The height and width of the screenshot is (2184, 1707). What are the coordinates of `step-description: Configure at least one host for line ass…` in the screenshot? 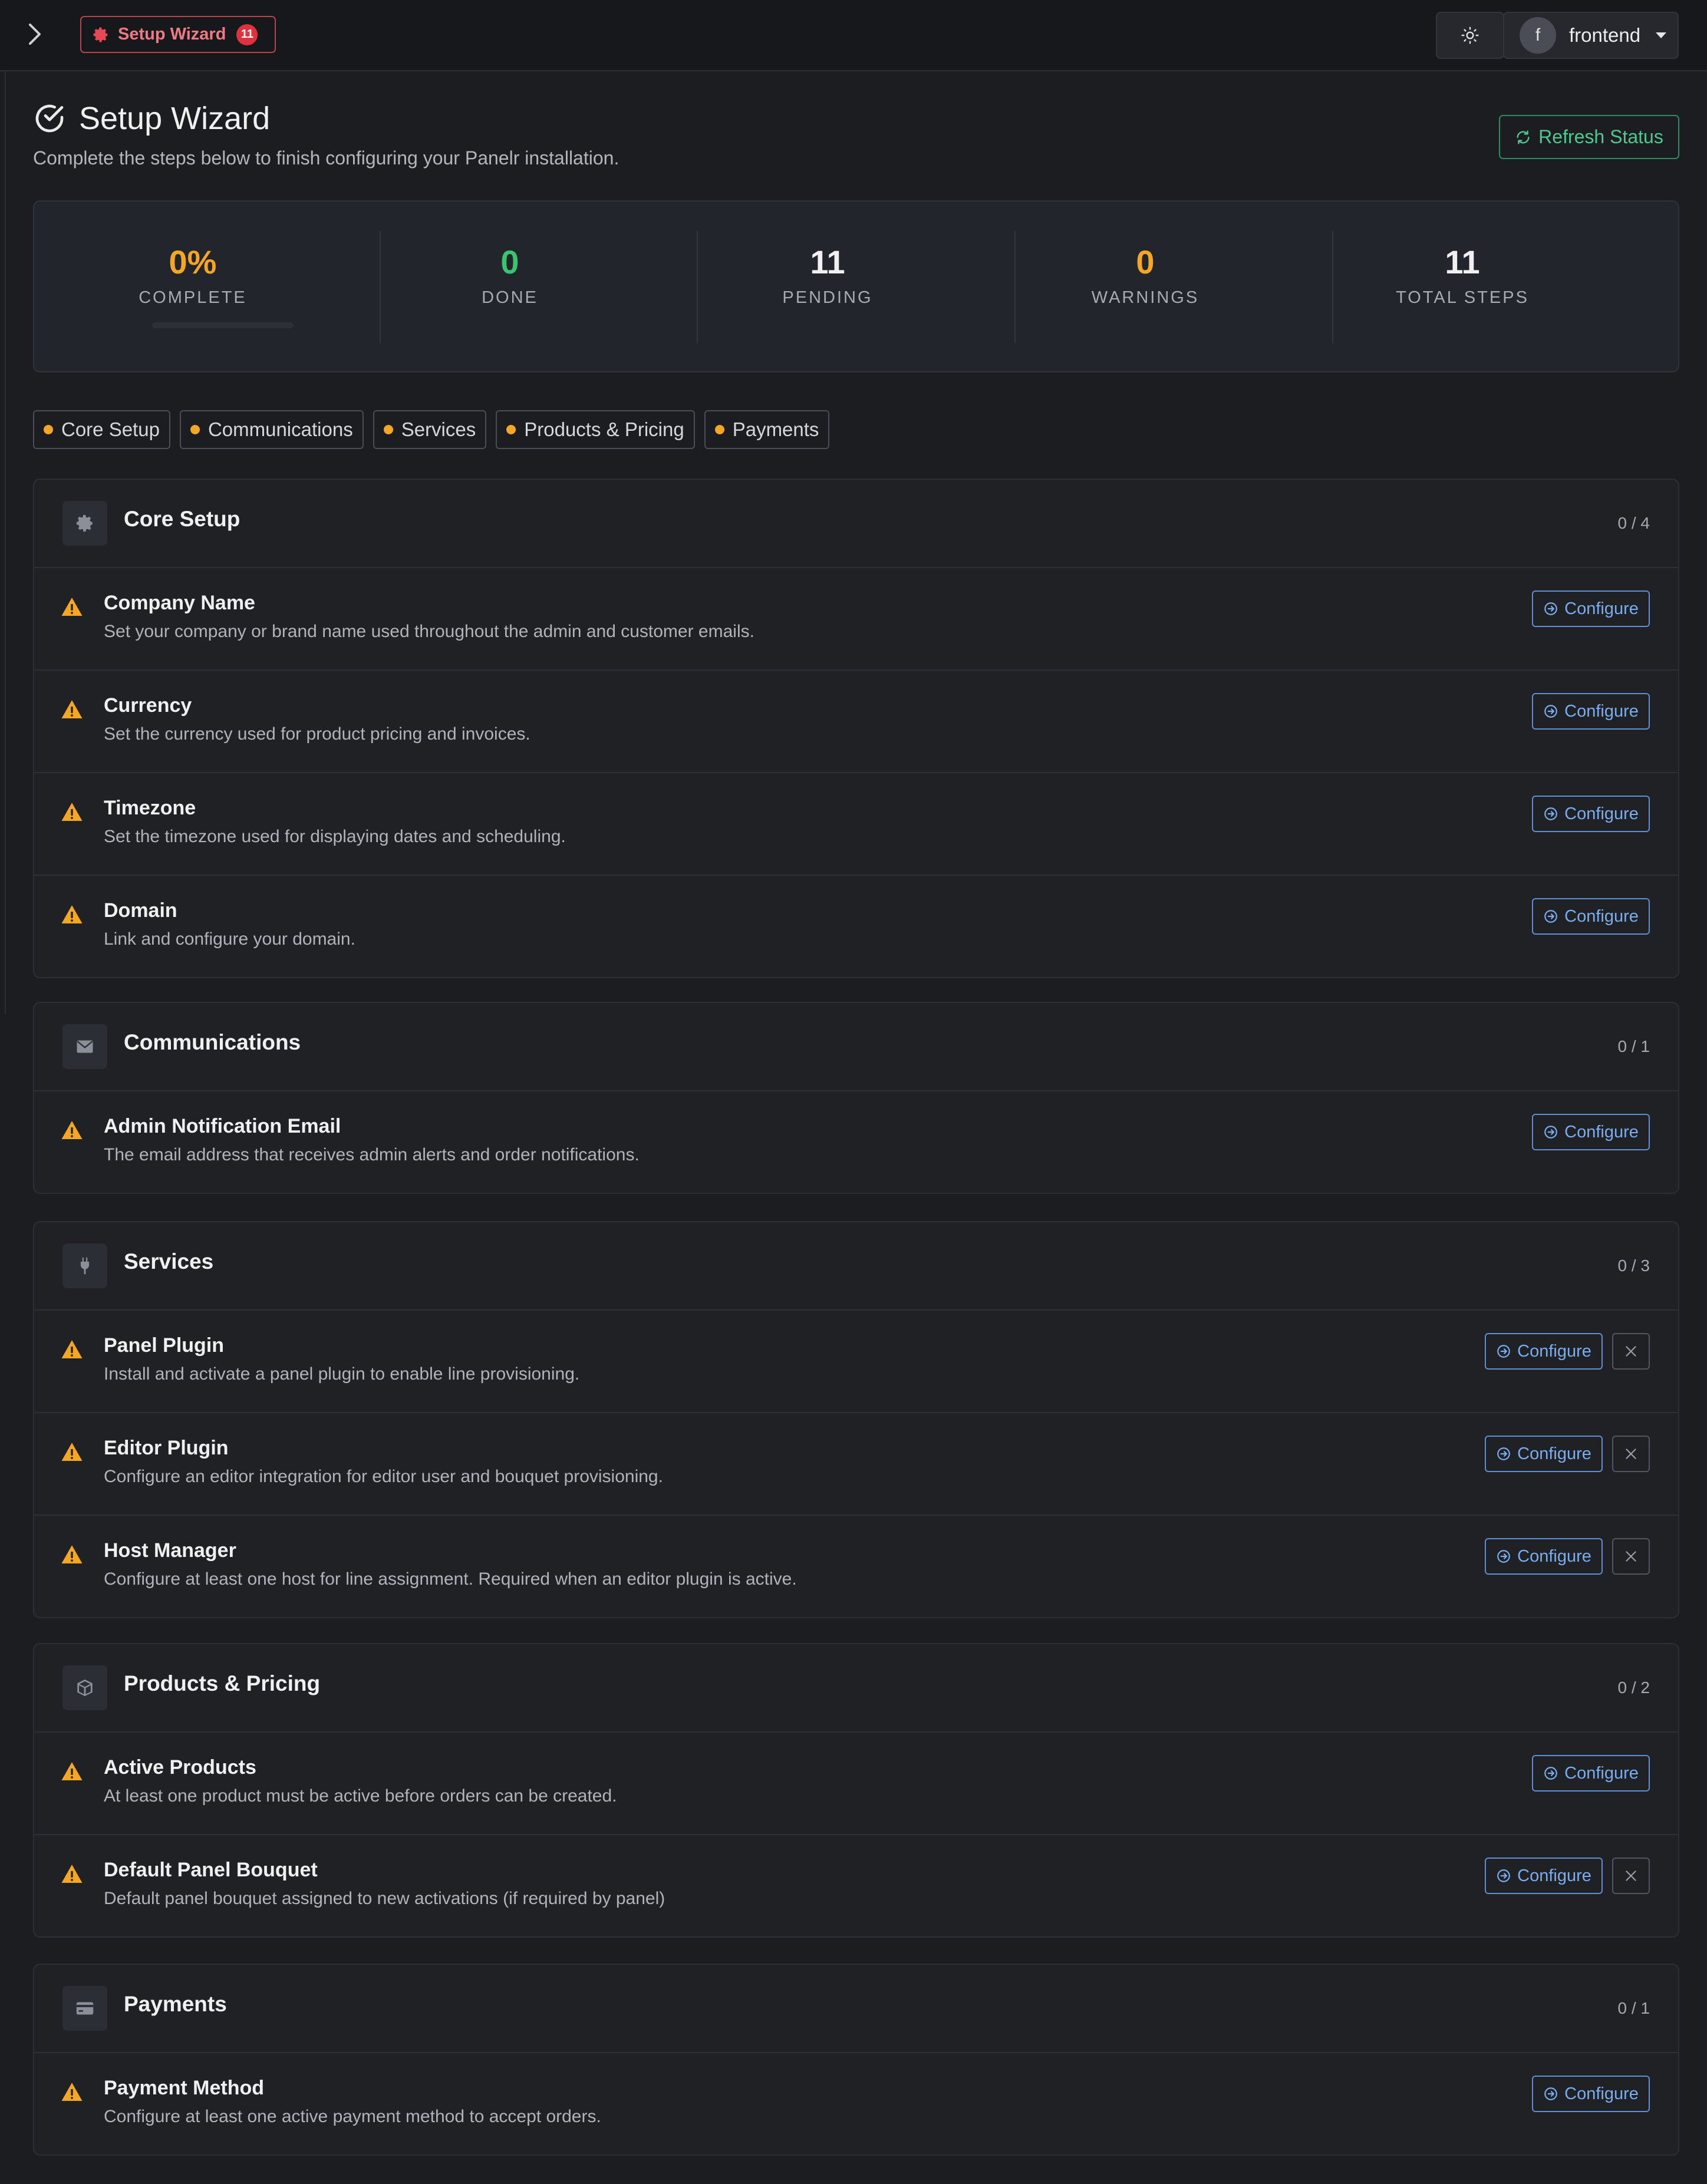 It's located at (450, 1579).